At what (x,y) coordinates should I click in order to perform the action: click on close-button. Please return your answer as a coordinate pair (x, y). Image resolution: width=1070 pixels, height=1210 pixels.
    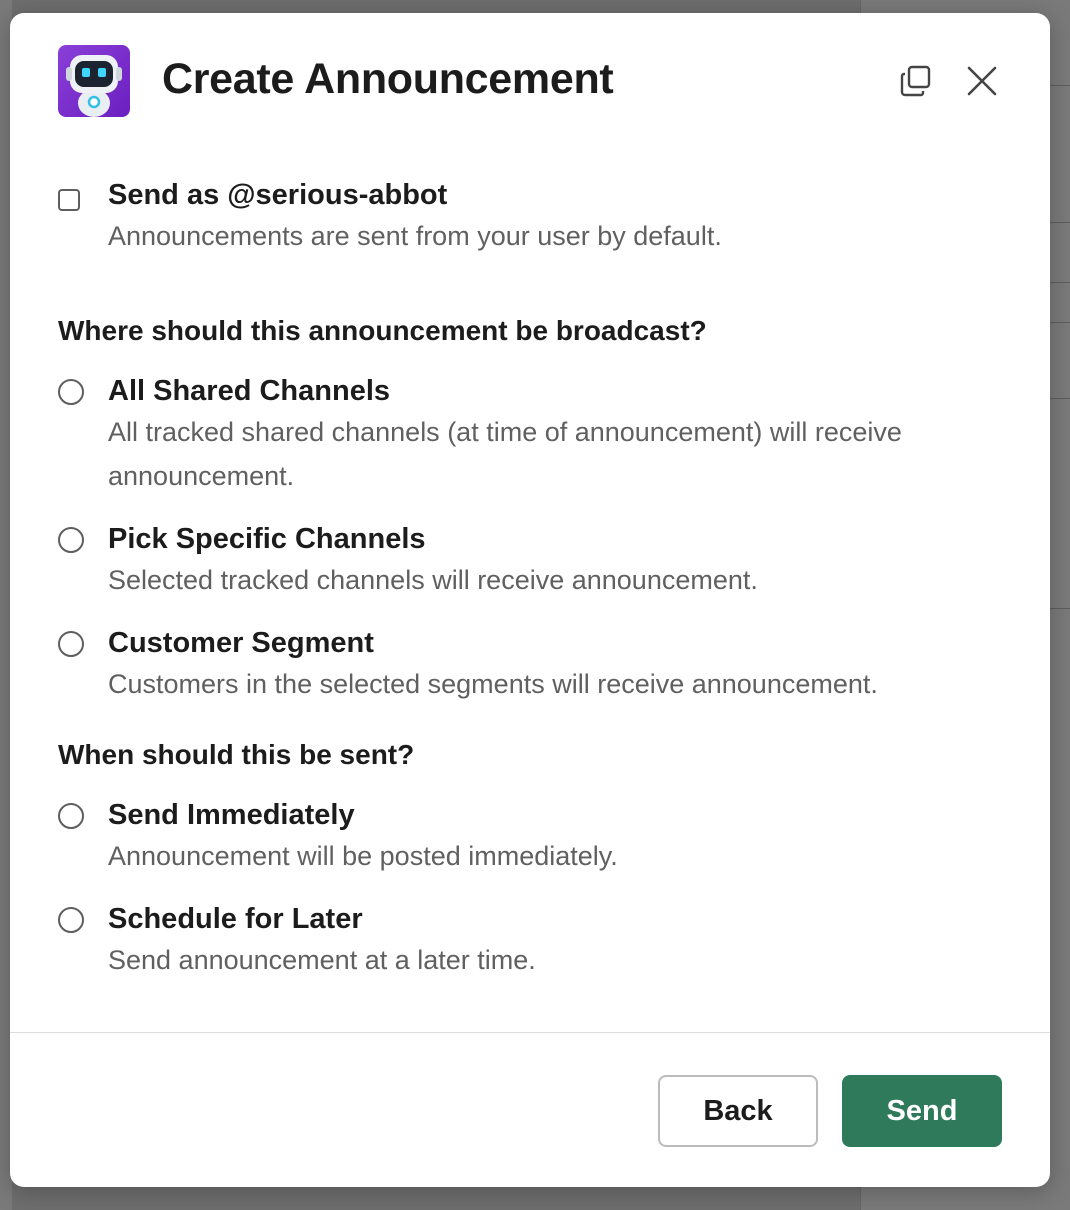
    Looking at the image, I should click on (982, 81).